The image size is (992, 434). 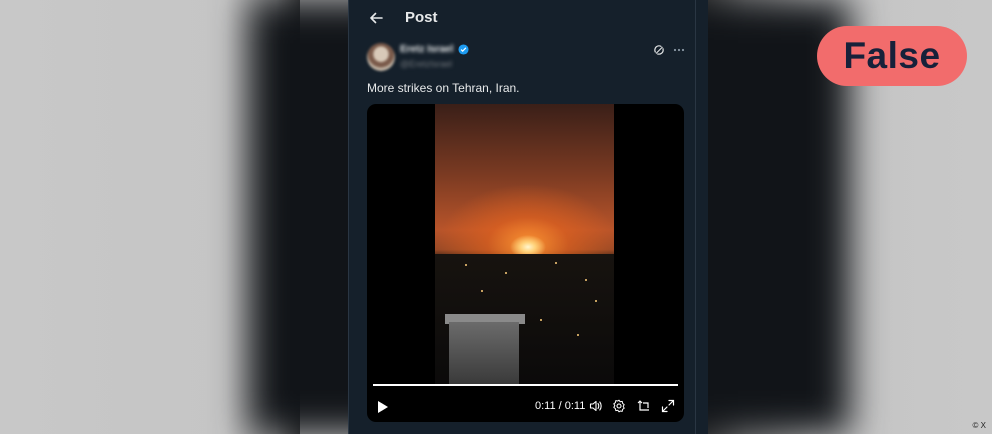 What do you see at coordinates (484, 353) in the screenshot?
I see `video-building` at bounding box center [484, 353].